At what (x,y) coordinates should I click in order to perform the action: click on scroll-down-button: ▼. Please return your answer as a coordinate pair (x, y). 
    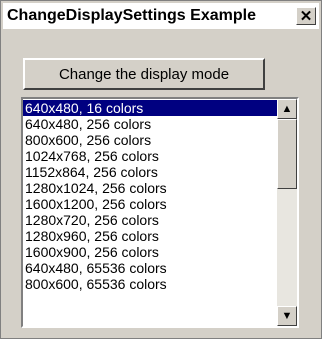
    Looking at the image, I should click on (287, 316).